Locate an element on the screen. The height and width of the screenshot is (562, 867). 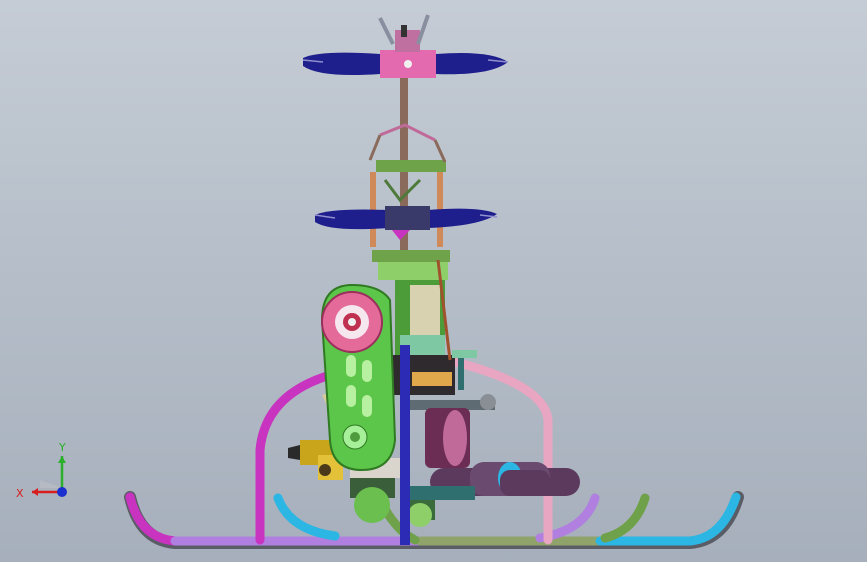
y-axis-label: Y is located at coordinates (62, 447).